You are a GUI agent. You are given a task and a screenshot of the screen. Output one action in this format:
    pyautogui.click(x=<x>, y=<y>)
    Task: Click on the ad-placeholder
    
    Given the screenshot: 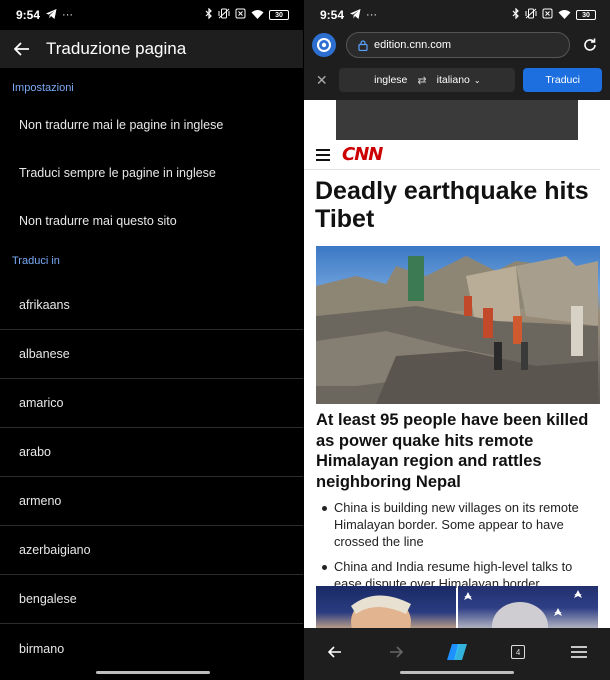 What is the action you would take?
    pyautogui.click(x=457, y=120)
    